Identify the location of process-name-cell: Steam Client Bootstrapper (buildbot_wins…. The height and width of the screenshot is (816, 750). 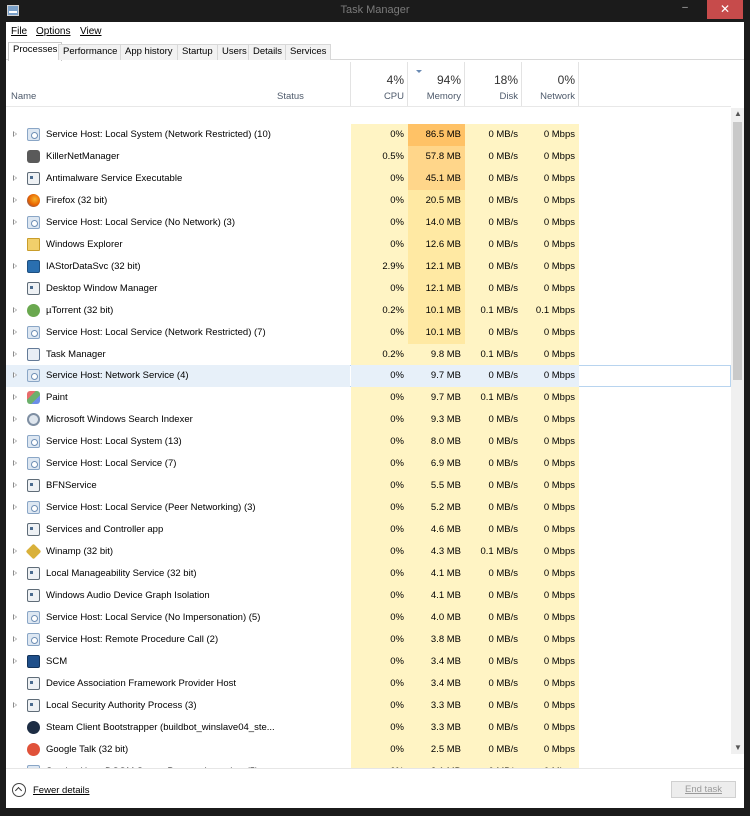
(178, 728).